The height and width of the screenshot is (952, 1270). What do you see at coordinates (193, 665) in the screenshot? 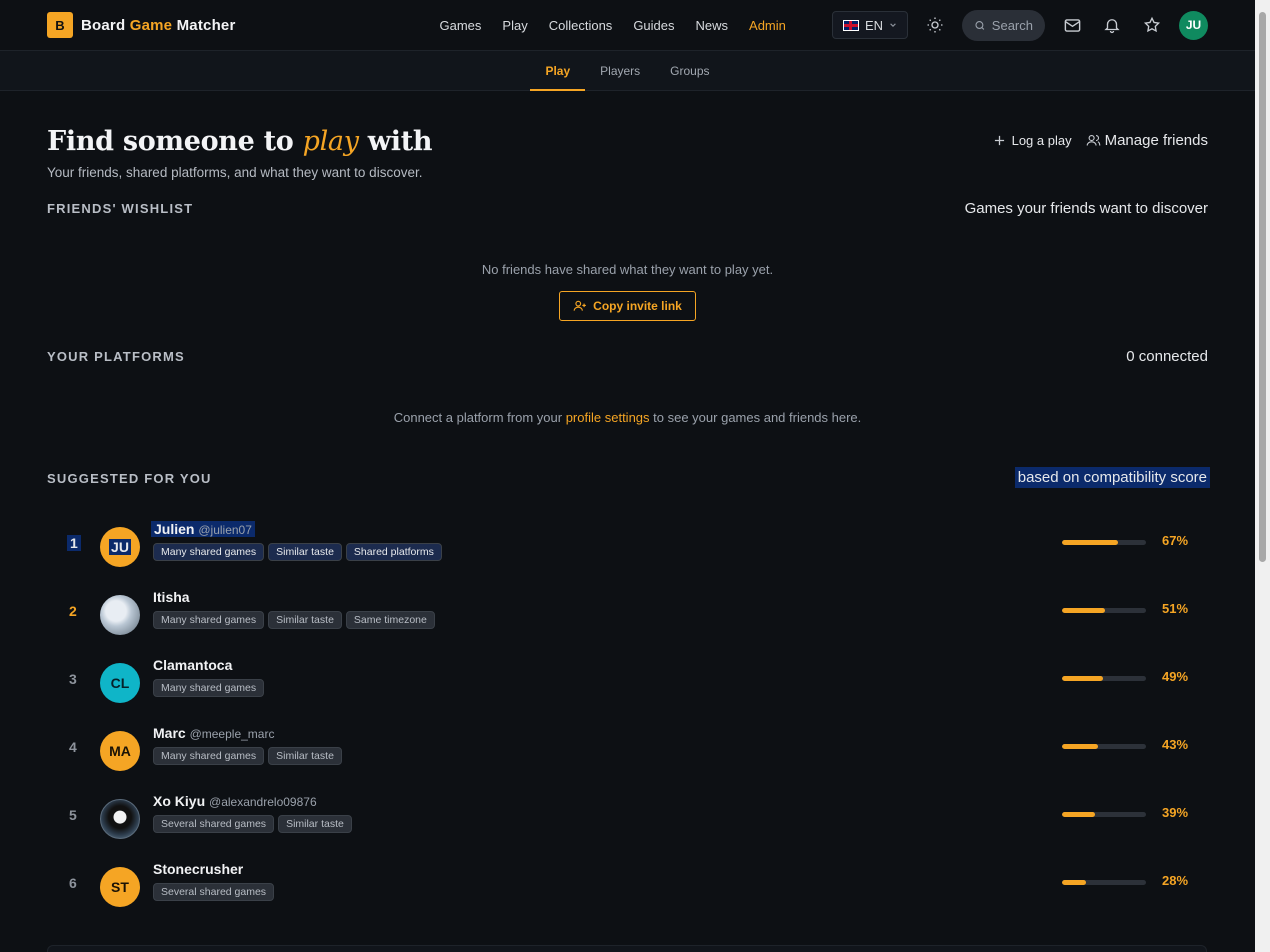
I see `player-name: Clamantoca` at bounding box center [193, 665].